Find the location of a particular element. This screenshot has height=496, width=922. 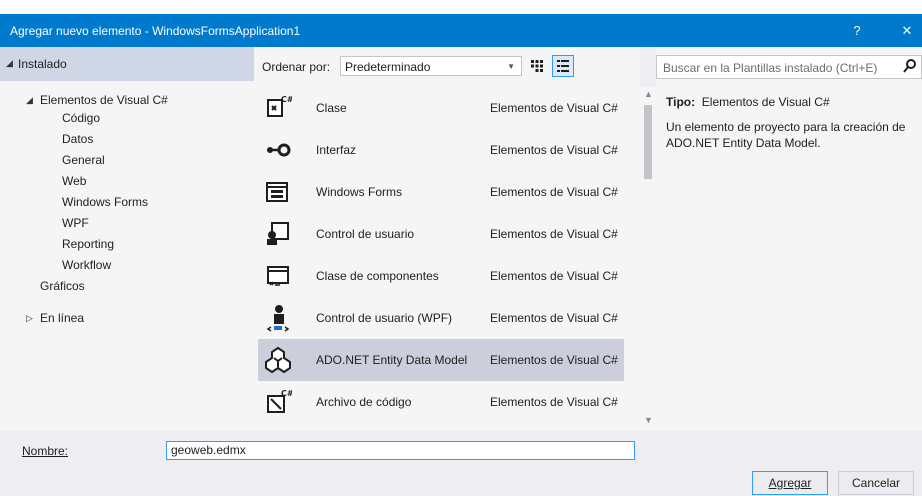

list-toolbar: Ordenar por: Predeterminado ▼ is located at coordinates (447, 64).